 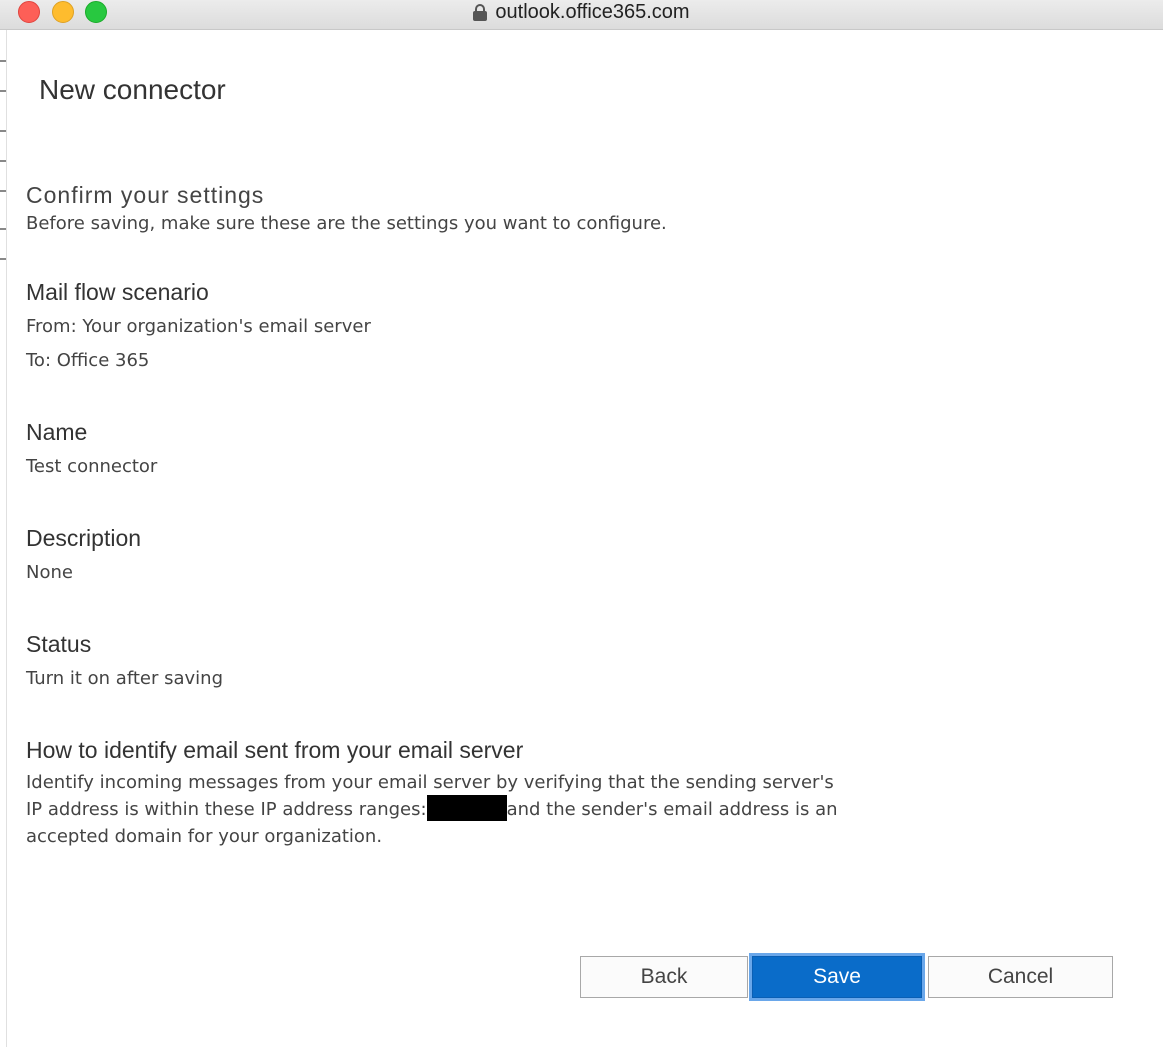 I want to click on mail-flow-from: From: Your organization's email server, so click(x=198, y=326).